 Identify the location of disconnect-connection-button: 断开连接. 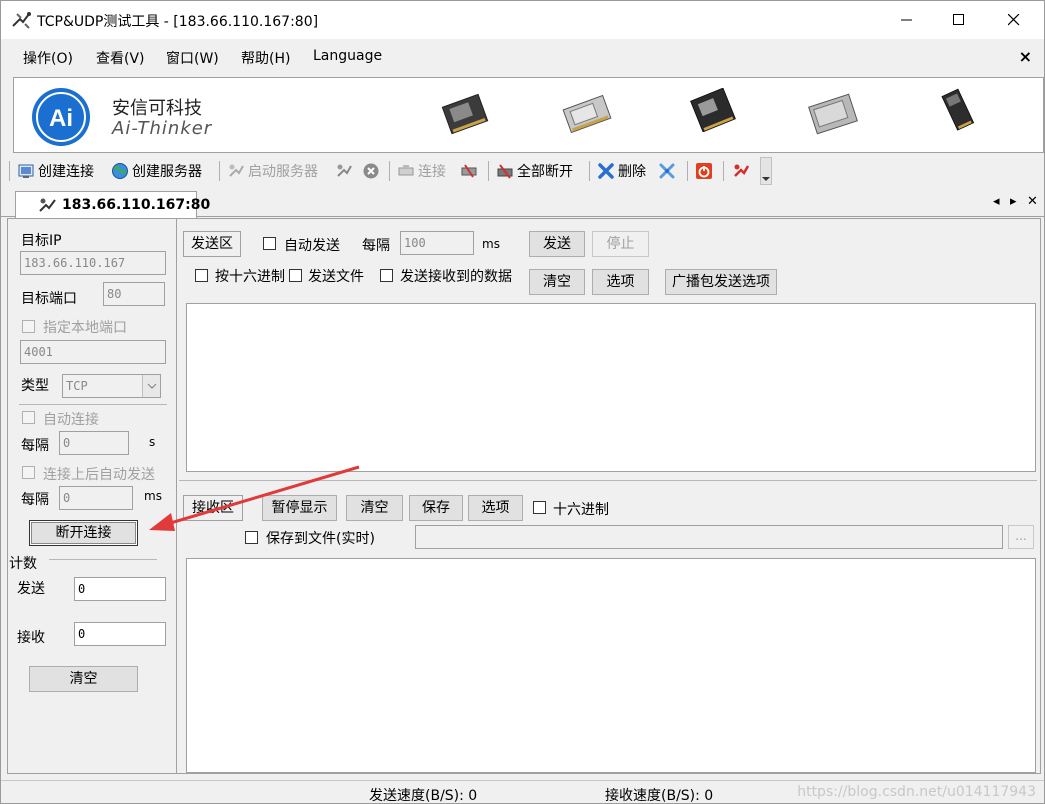
(83, 533).